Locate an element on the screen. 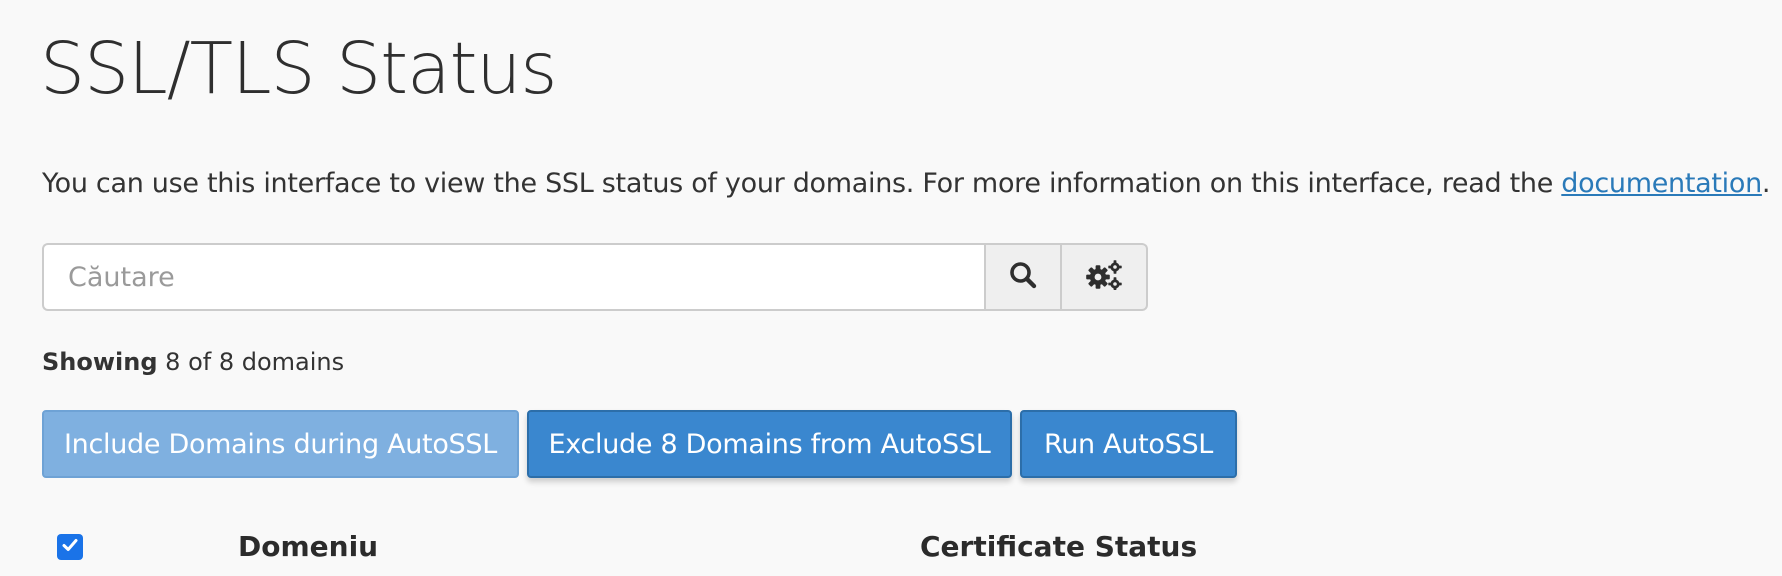 This screenshot has width=1782, height=576. page-title: SSL/TLS Status is located at coordinates (298, 68).